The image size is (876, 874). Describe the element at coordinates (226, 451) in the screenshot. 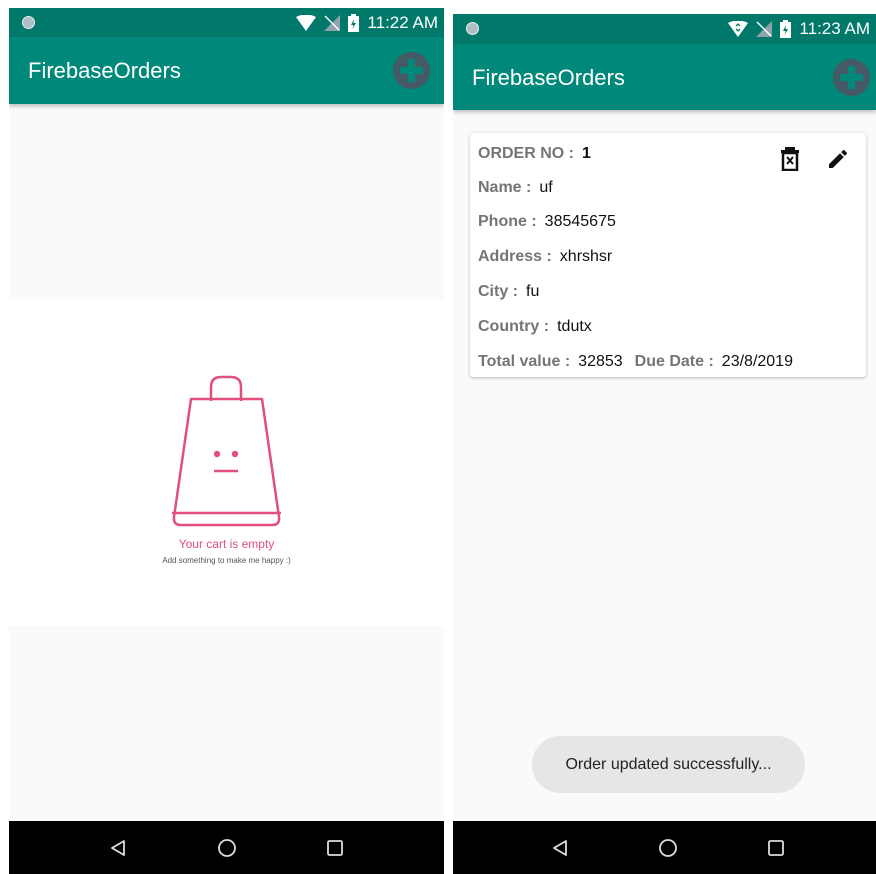

I see `shopping-bag-icon` at that location.